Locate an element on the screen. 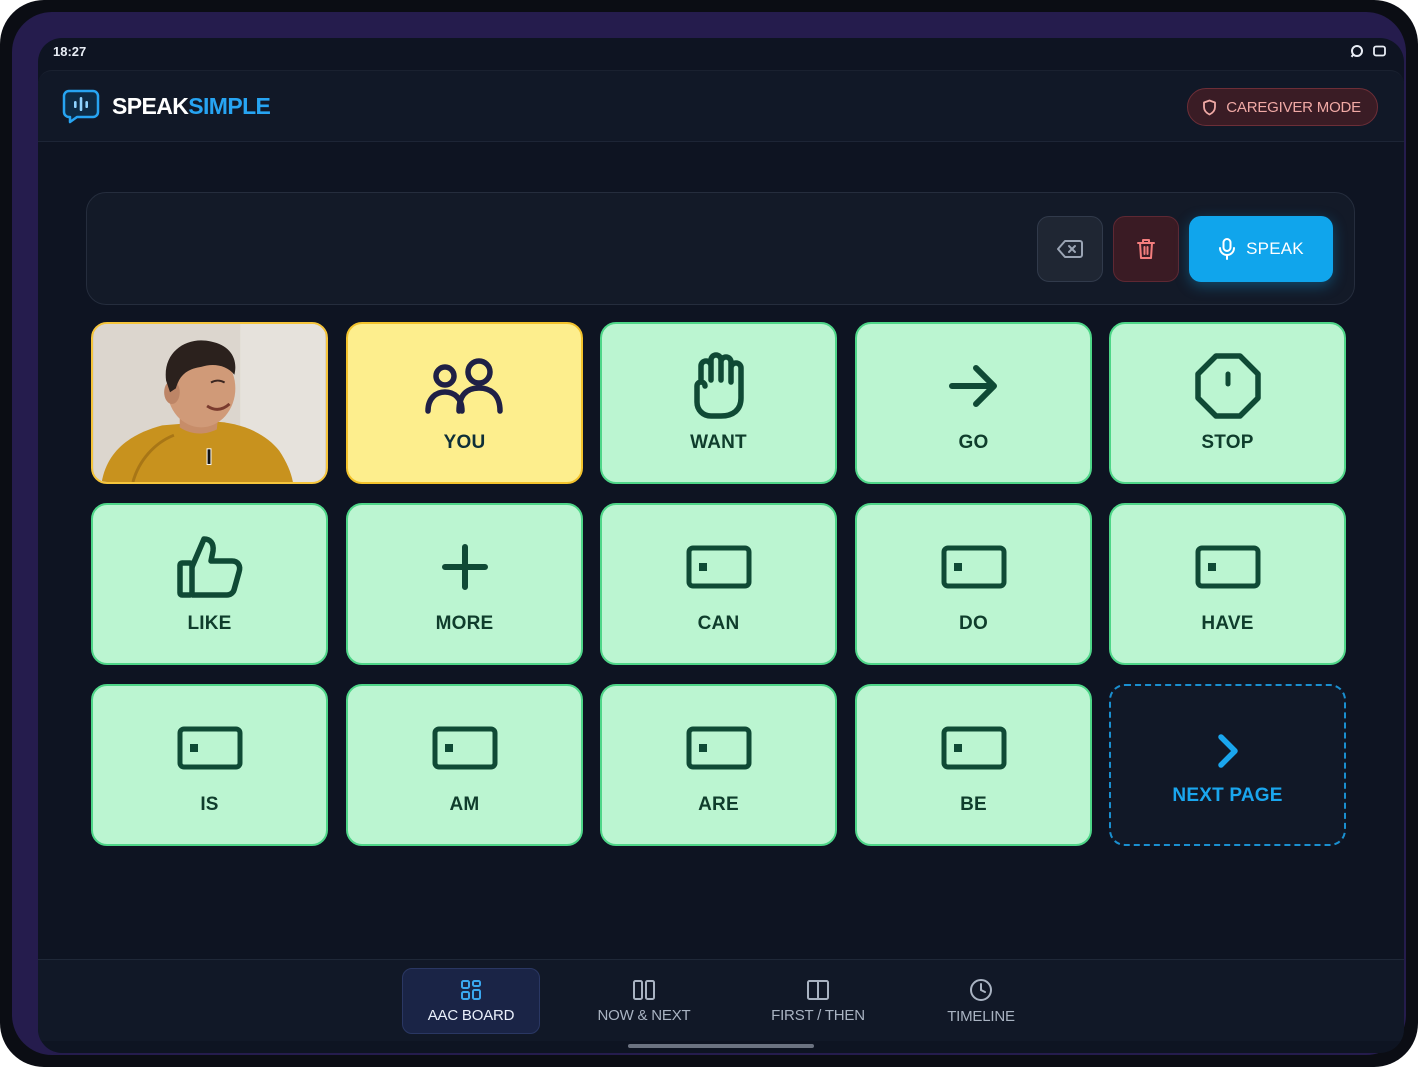 Image resolution: width=1418 pixels, height=1067 pixels. arrow-right-icon is located at coordinates (972, 386).